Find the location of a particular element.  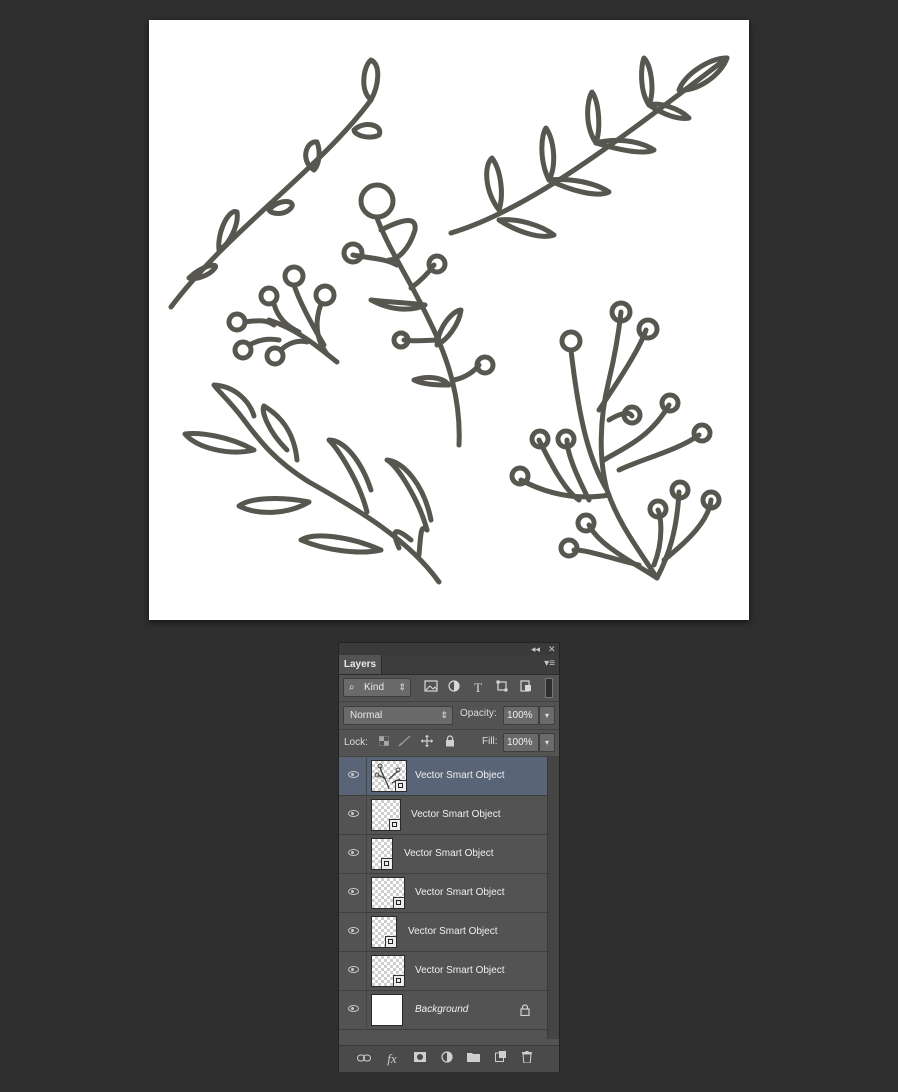

blend-mode-value: Normal is located at coordinates (366, 715).